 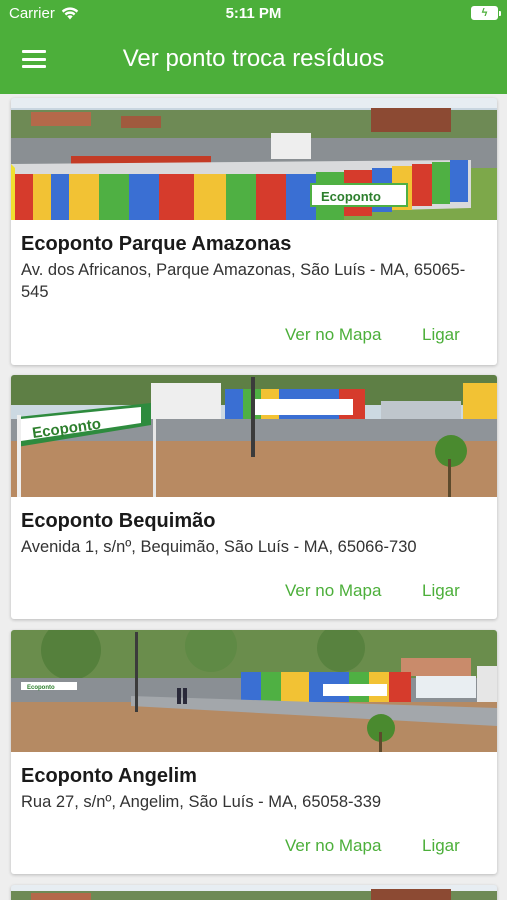 What do you see at coordinates (156, 244) in the screenshot?
I see `ecoponto-name: Ecoponto Parque Amazonas` at bounding box center [156, 244].